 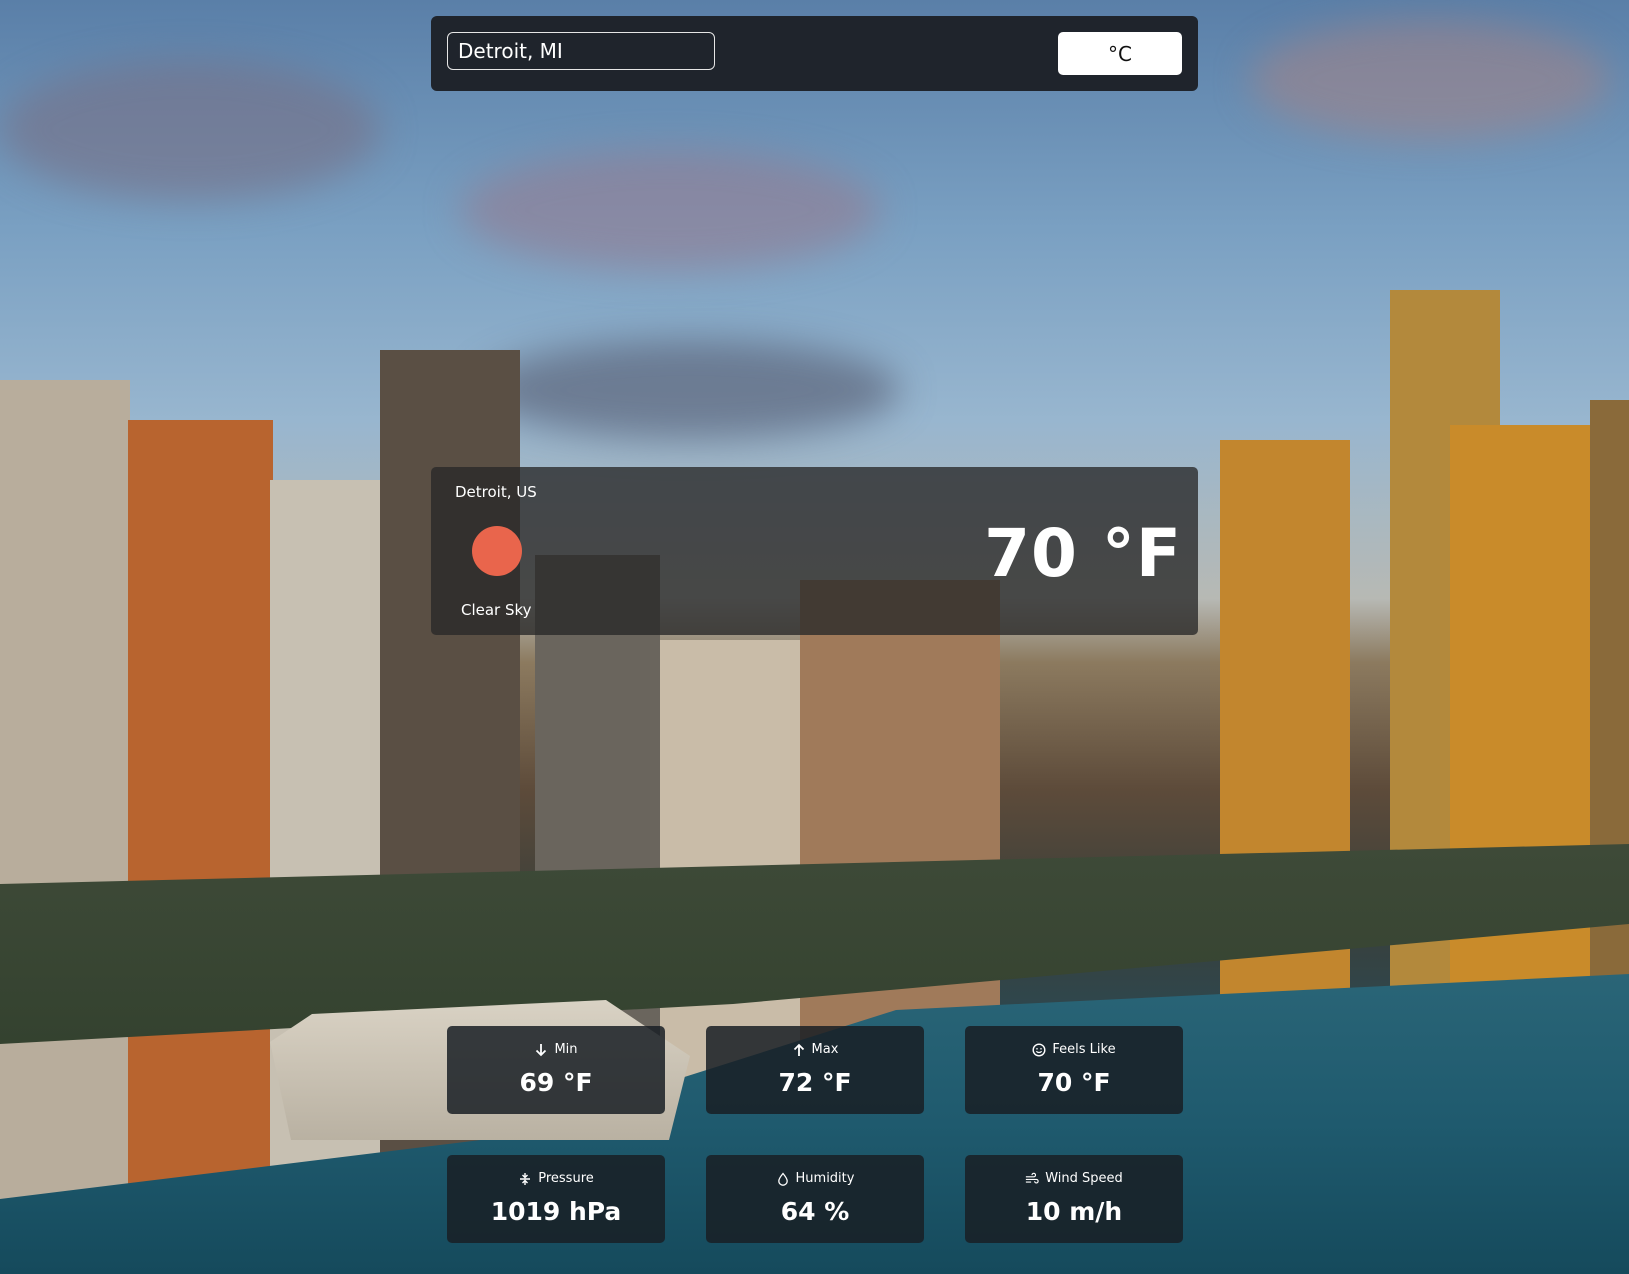 I want to click on pressure-icon, so click(x=525, y=1179).